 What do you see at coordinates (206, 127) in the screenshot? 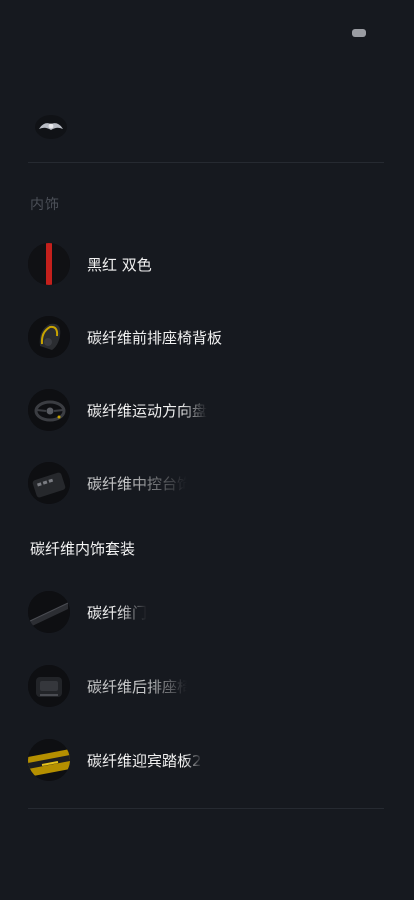
I see `brand-logo-row` at bounding box center [206, 127].